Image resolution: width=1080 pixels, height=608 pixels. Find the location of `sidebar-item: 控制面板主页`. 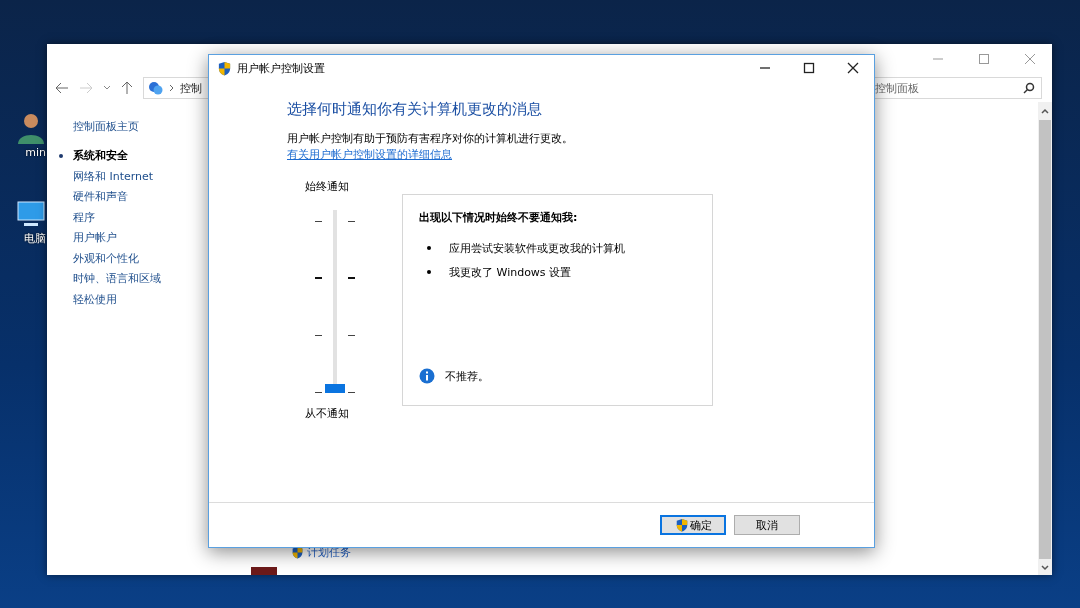

sidebar-item: 控制面板主页 is located at coordinates (106, 126).